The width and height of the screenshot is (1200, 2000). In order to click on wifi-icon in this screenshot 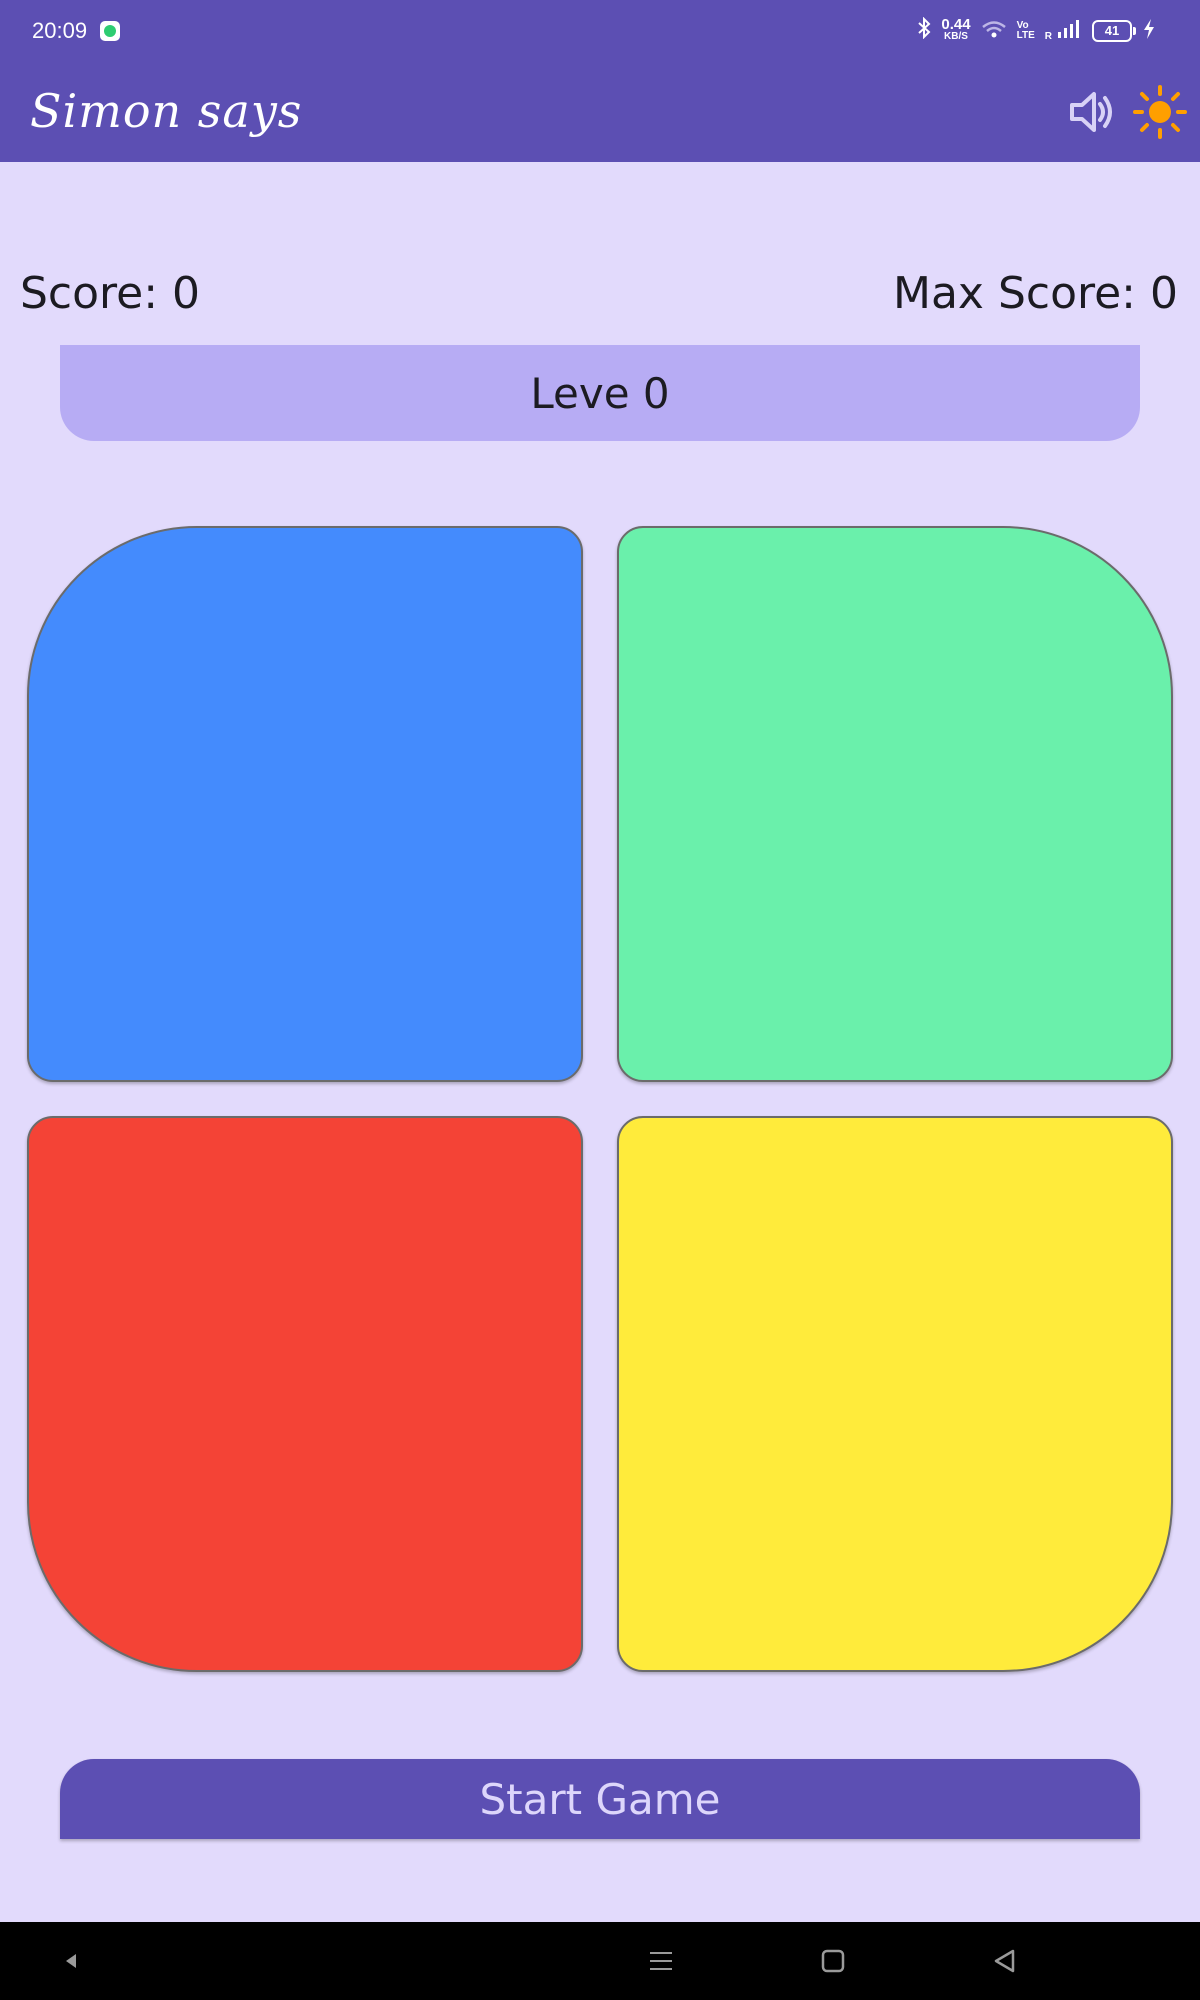, I will do `click(994, 31)`.